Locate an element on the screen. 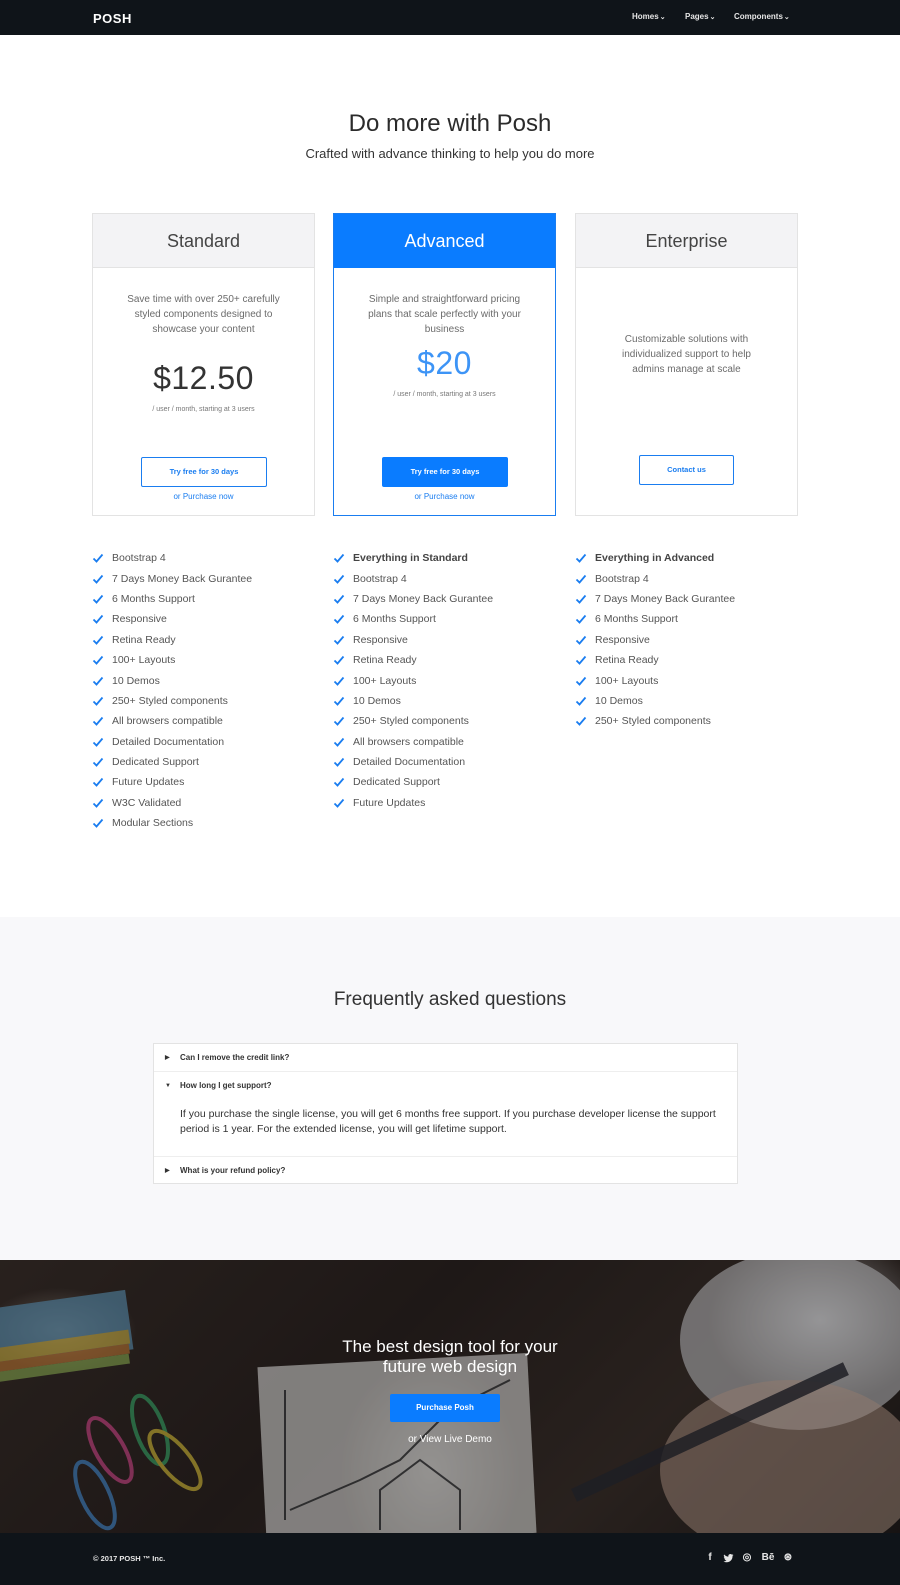  faq-question: ▶ What is your refund policy? is located at coordinates (445, 1170).